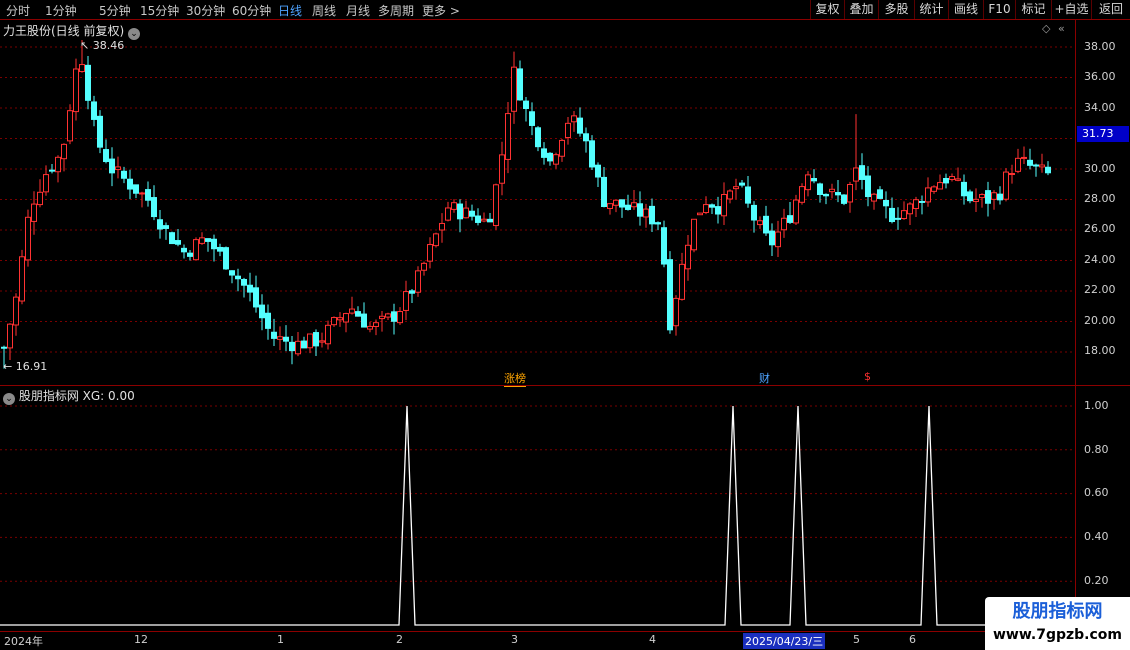  What do you see at coordinates (1100, 259) in the screenshot?
I see `y-label: 24.00` at bounding box center [1100, 259].